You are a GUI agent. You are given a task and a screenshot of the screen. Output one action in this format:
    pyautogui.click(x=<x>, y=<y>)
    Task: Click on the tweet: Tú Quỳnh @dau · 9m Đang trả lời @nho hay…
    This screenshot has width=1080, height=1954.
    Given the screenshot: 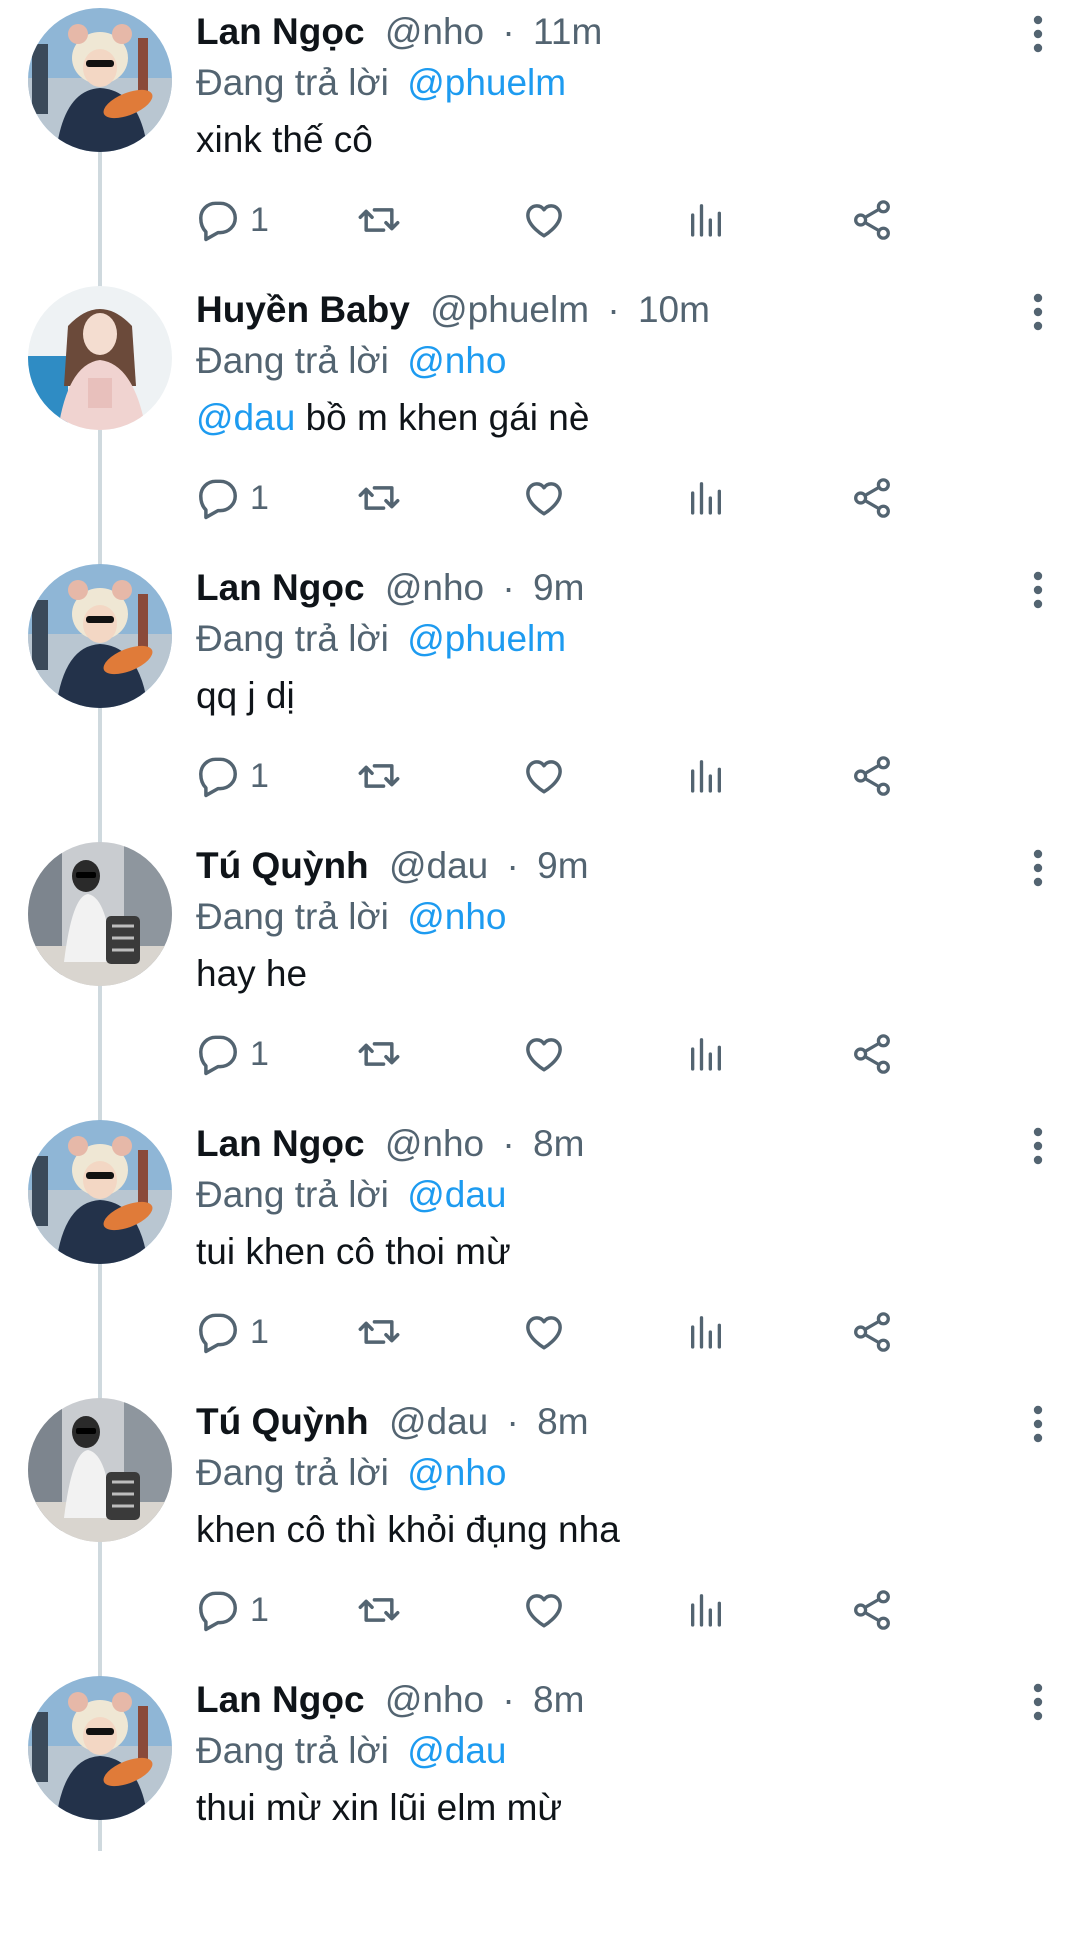 What is the action you would take?
    pyautogui.click(x=540, y=979)
    